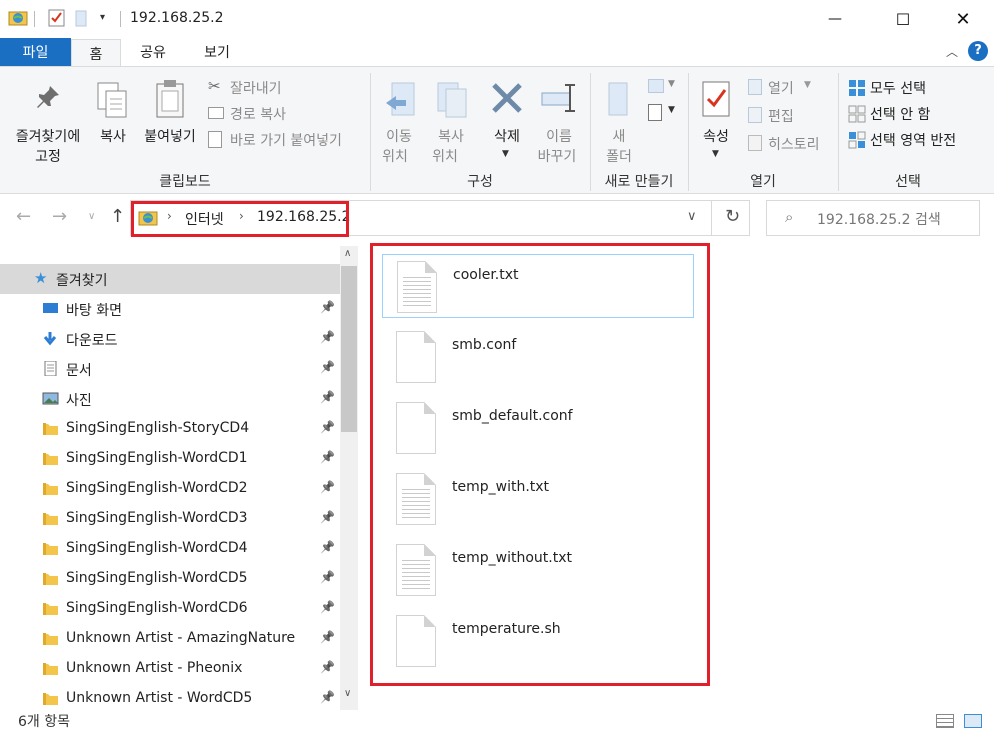 The image size is (994, 737). I want to click on paste-shortcut-icon, so click(215, 139).